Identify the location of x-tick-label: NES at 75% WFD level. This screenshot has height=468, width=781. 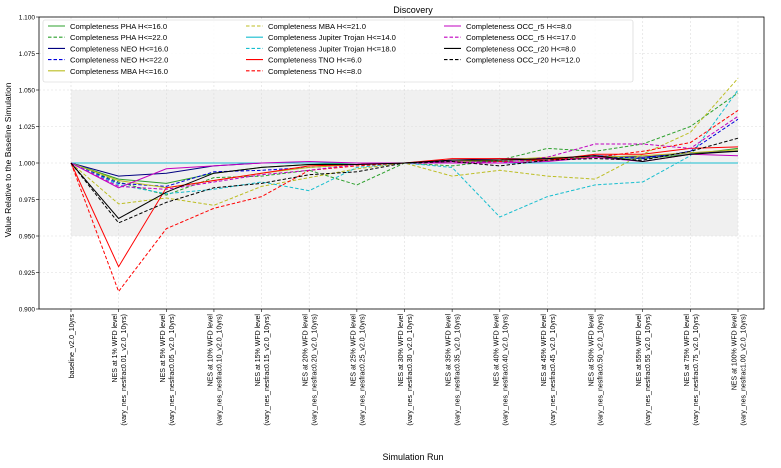
(687, 350).